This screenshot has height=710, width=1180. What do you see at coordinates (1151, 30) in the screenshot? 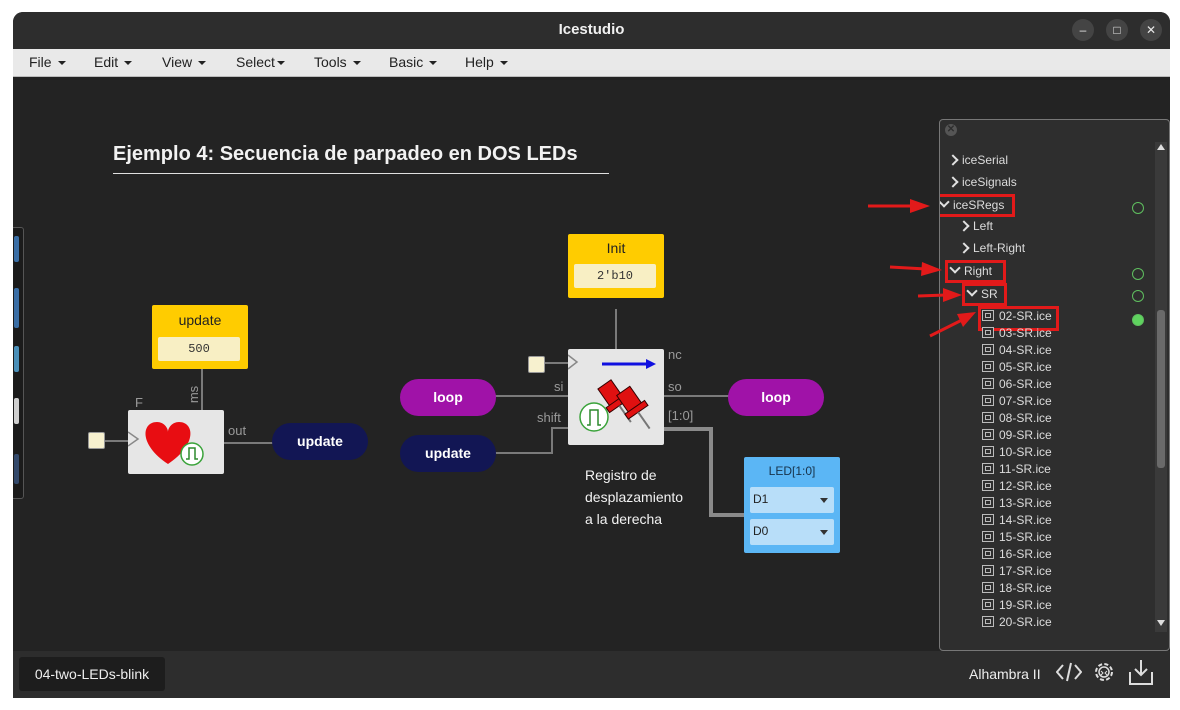
I see `close-button: ✕` at bounding box center [1151, 30].